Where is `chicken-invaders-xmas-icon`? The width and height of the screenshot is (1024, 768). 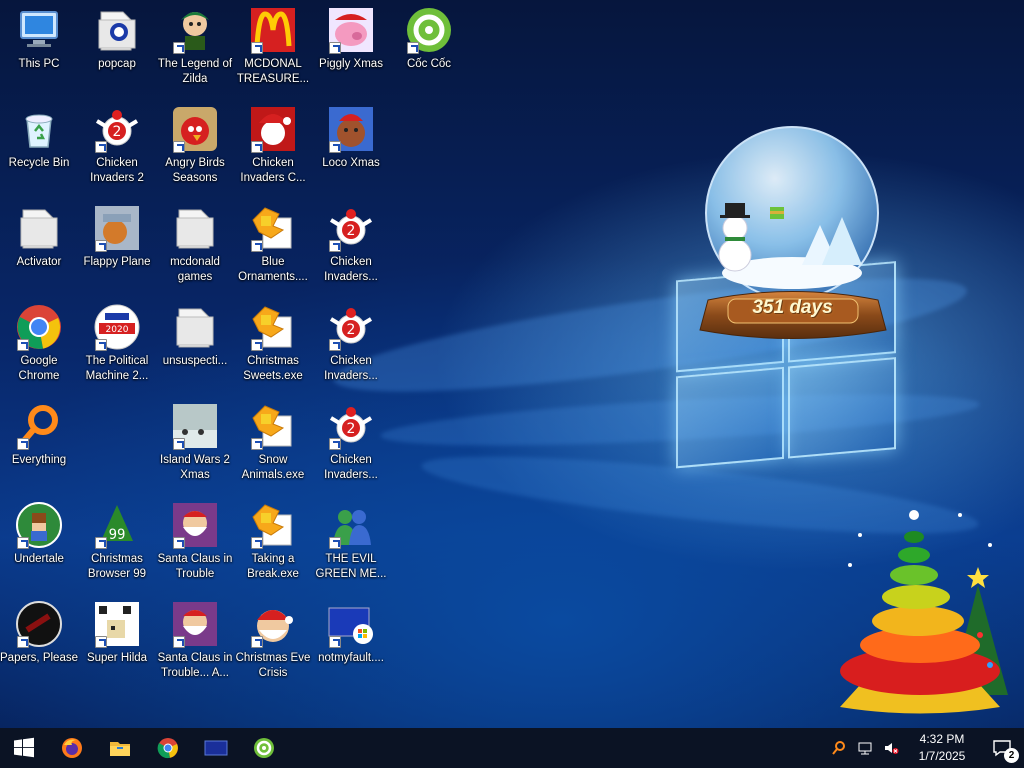 chicken-invaders-xmas-icon is located at coordinates (273, 129).